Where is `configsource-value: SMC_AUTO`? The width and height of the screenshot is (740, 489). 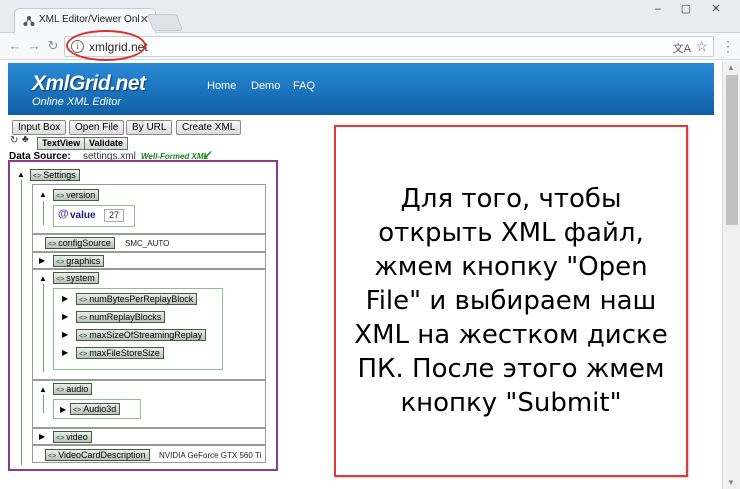 configsource-value: SMC_AUTO is located at coordinates (147, 243).